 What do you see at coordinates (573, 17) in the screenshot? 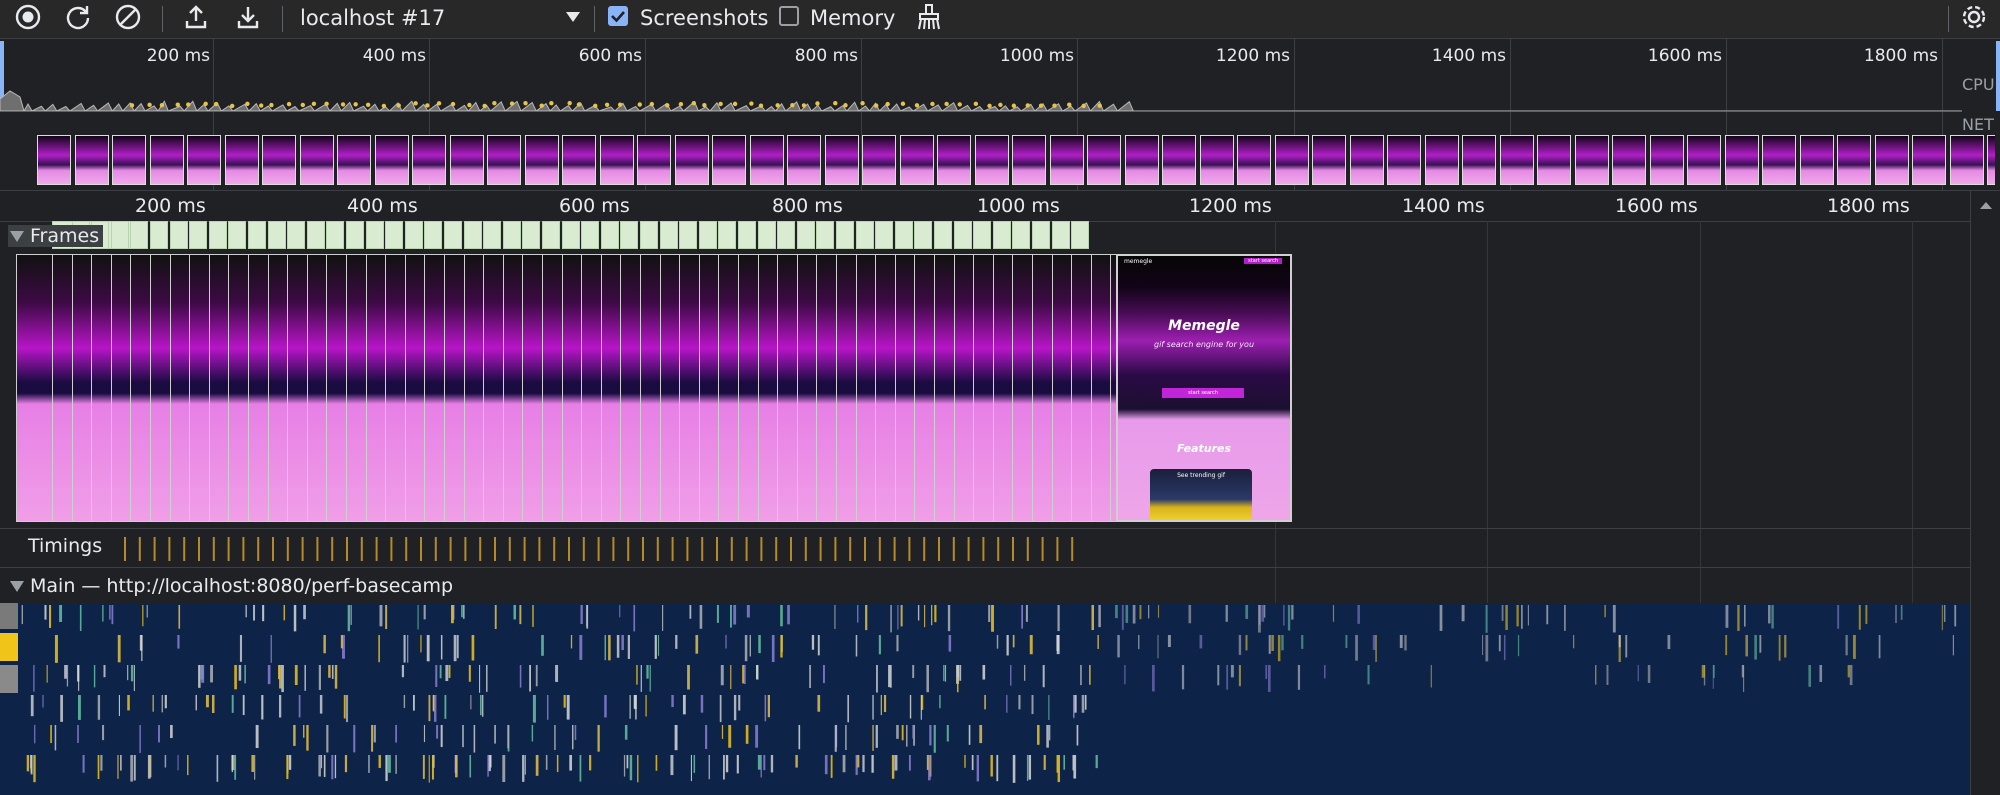
I see `chevron-down-icon` at bounding box center [573, 17].